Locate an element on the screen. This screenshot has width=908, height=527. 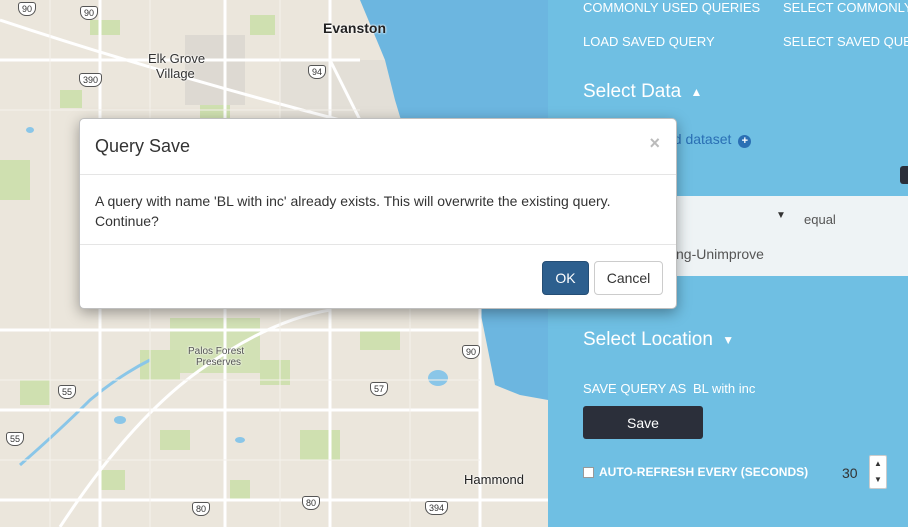
collapse-button is located at coordinates (904, 175).